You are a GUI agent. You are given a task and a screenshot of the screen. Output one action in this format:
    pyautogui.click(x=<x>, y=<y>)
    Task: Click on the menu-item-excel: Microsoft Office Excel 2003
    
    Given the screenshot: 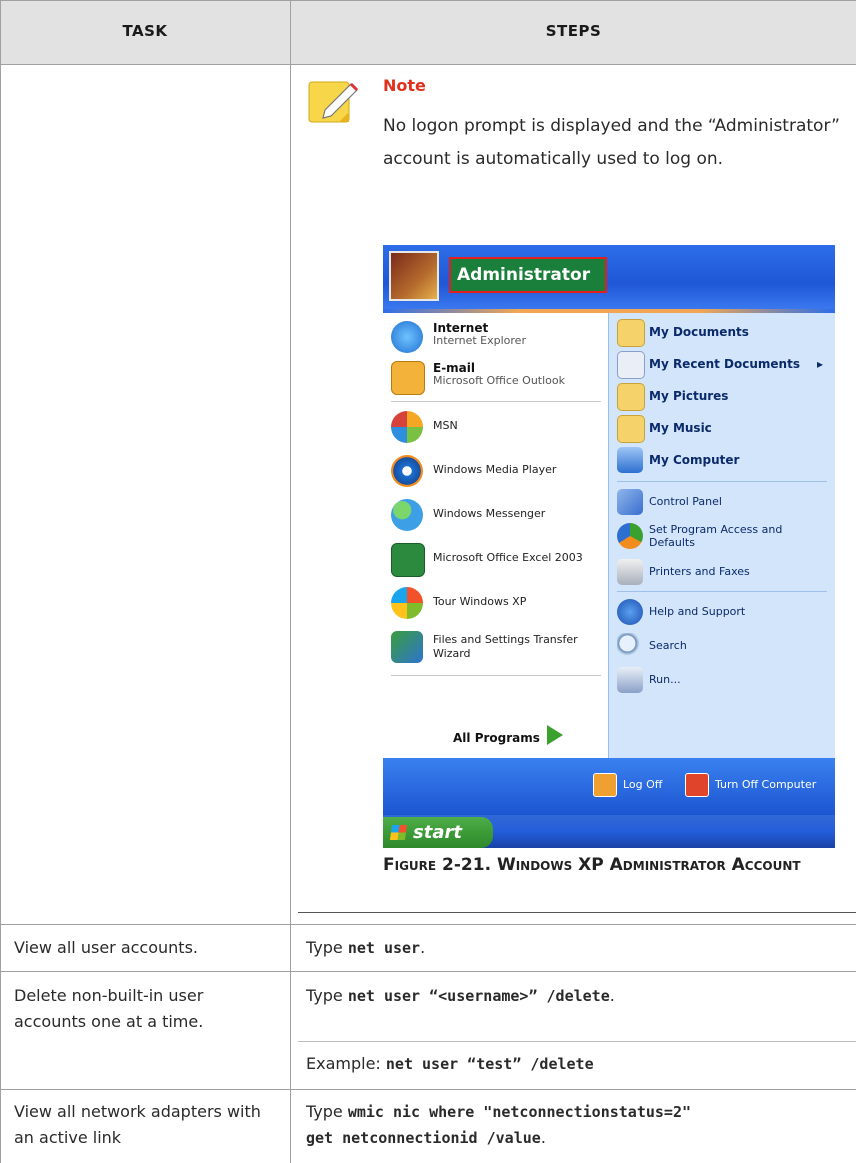 What is the action you would take?
    pyautogui.click(x=498, y=559)
    